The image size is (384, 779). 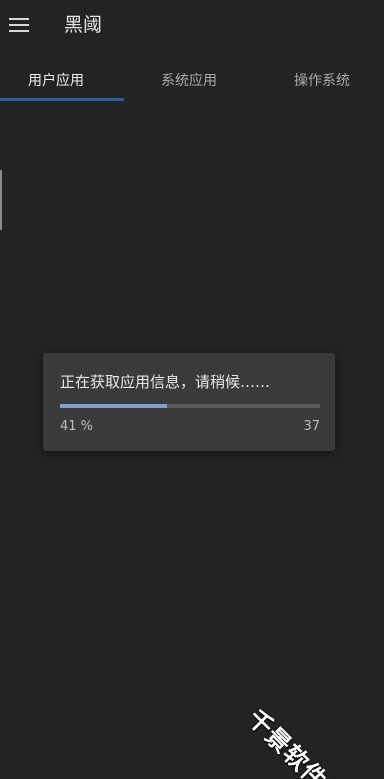 I want to click on app-title: 黑阈, so click(x=83, y=25).